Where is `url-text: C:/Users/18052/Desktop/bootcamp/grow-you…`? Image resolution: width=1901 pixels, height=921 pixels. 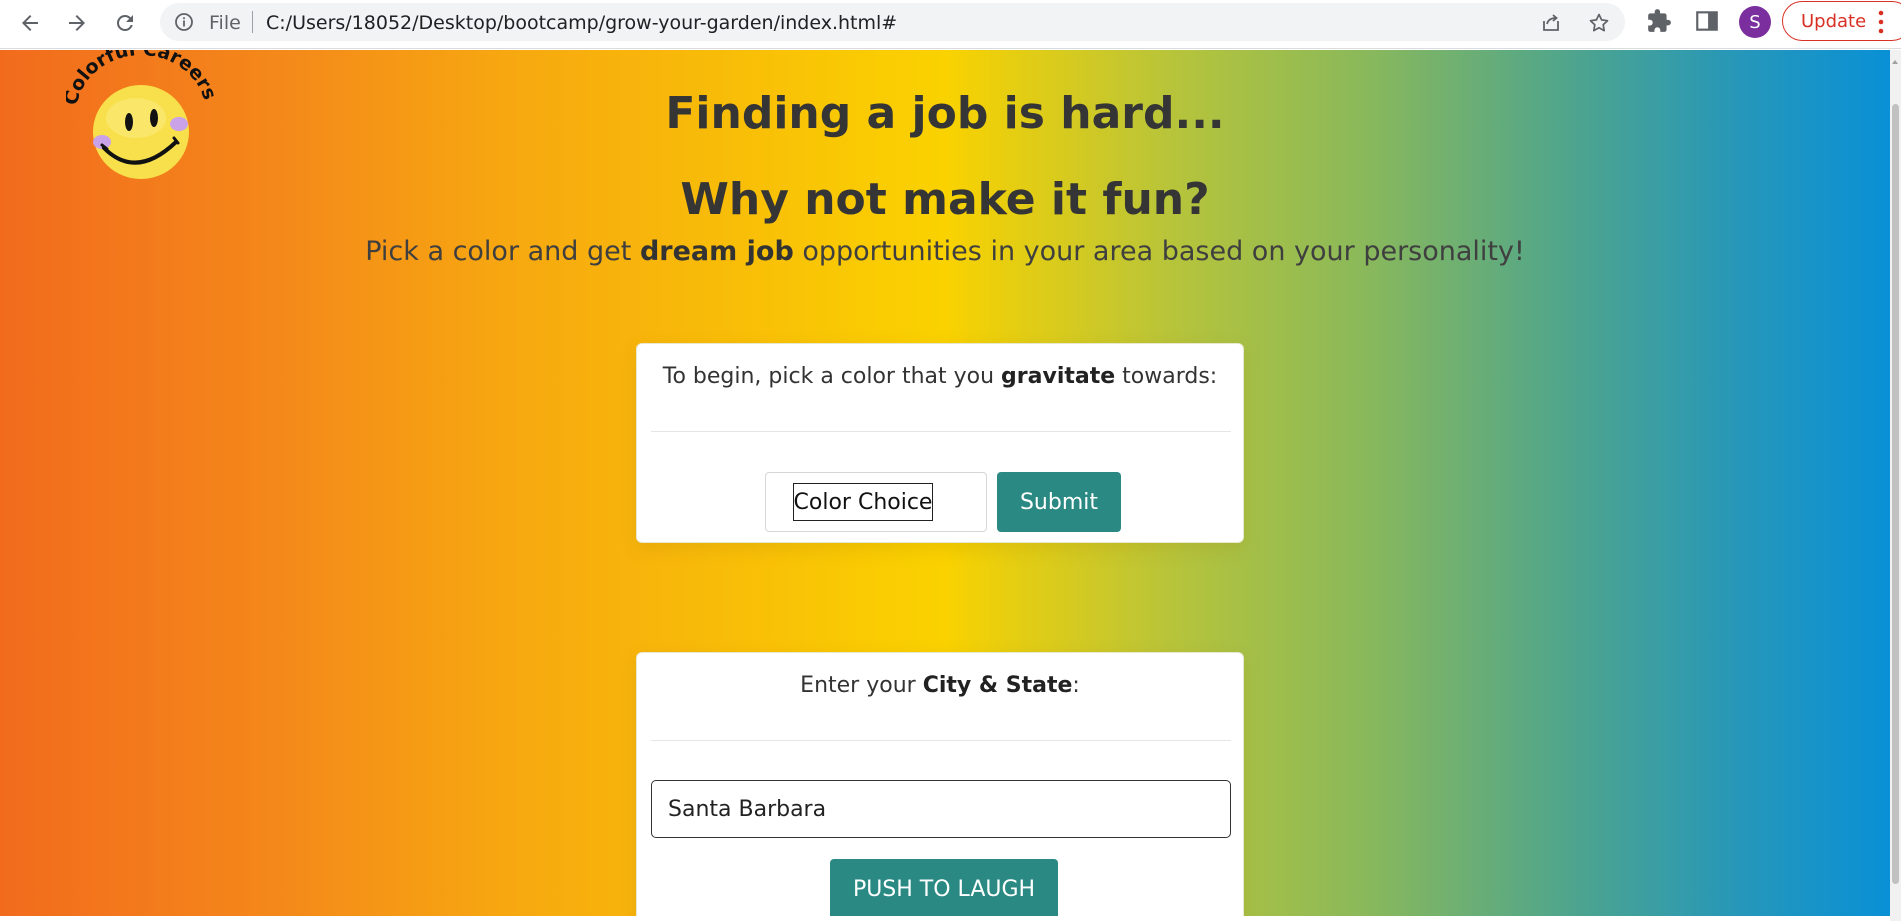
url-text: C:/Users/18052/Desktop/bootcamp/grow-you… is located at coordinates (581, 23).